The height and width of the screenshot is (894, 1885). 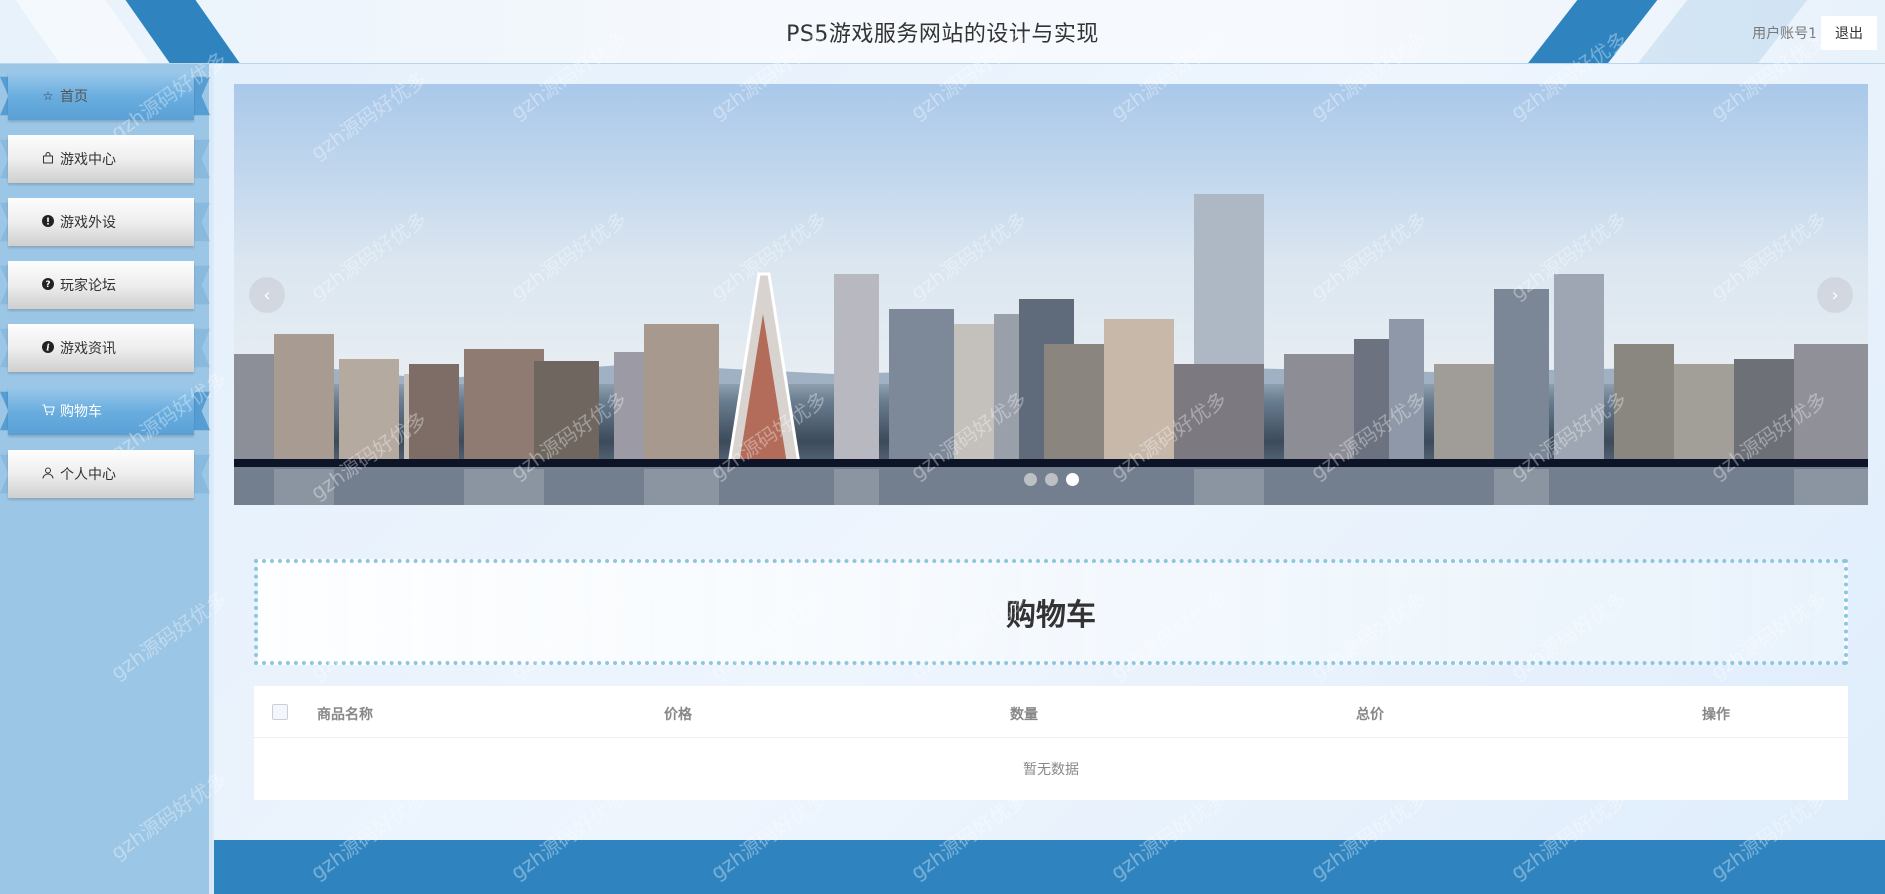 I want to click on empty-state-text: 暂无数据, so click(x=1051, y=770).